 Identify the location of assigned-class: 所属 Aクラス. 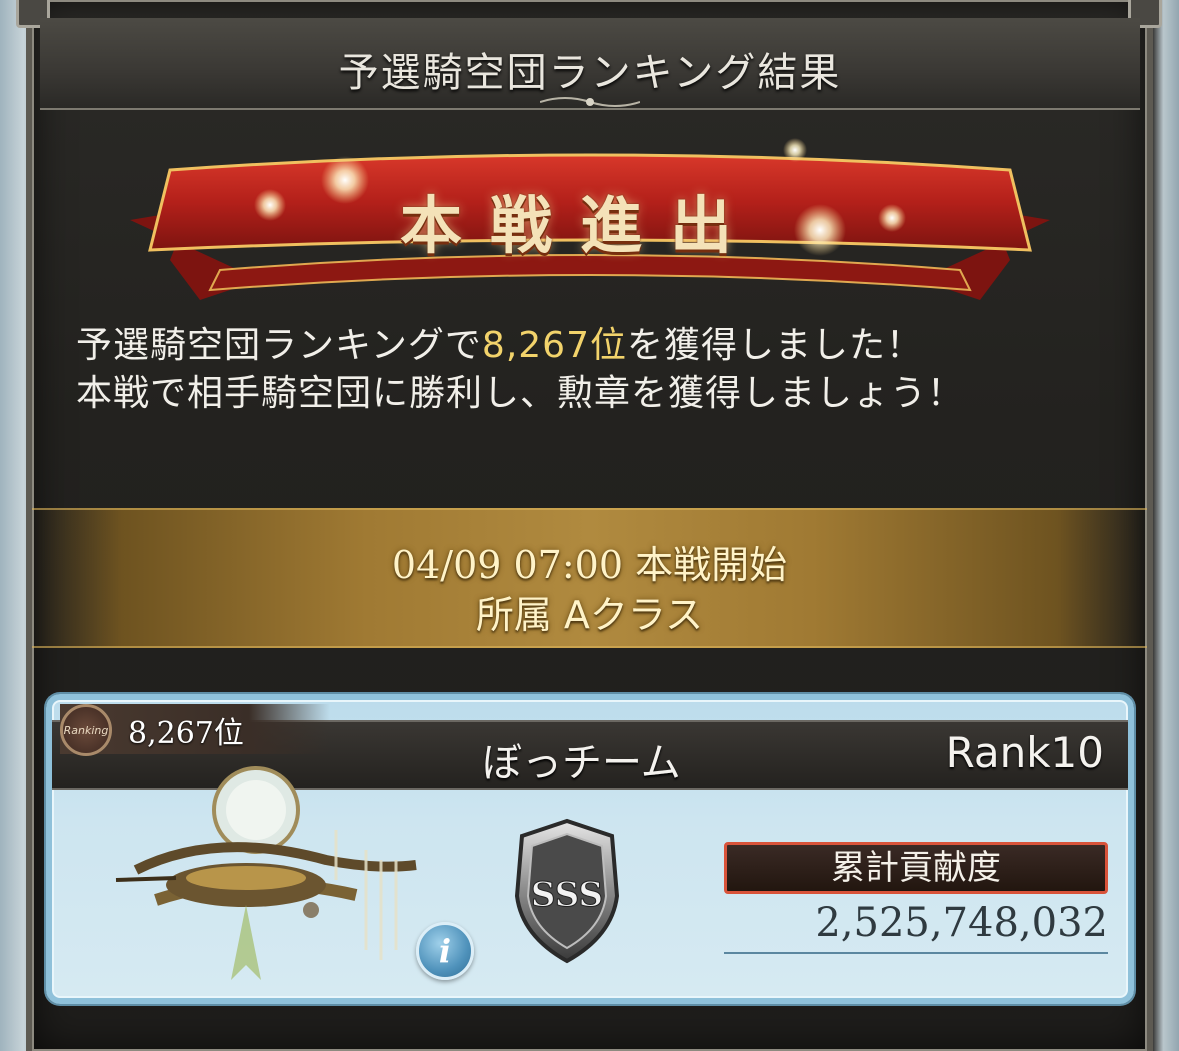
(589, 615).